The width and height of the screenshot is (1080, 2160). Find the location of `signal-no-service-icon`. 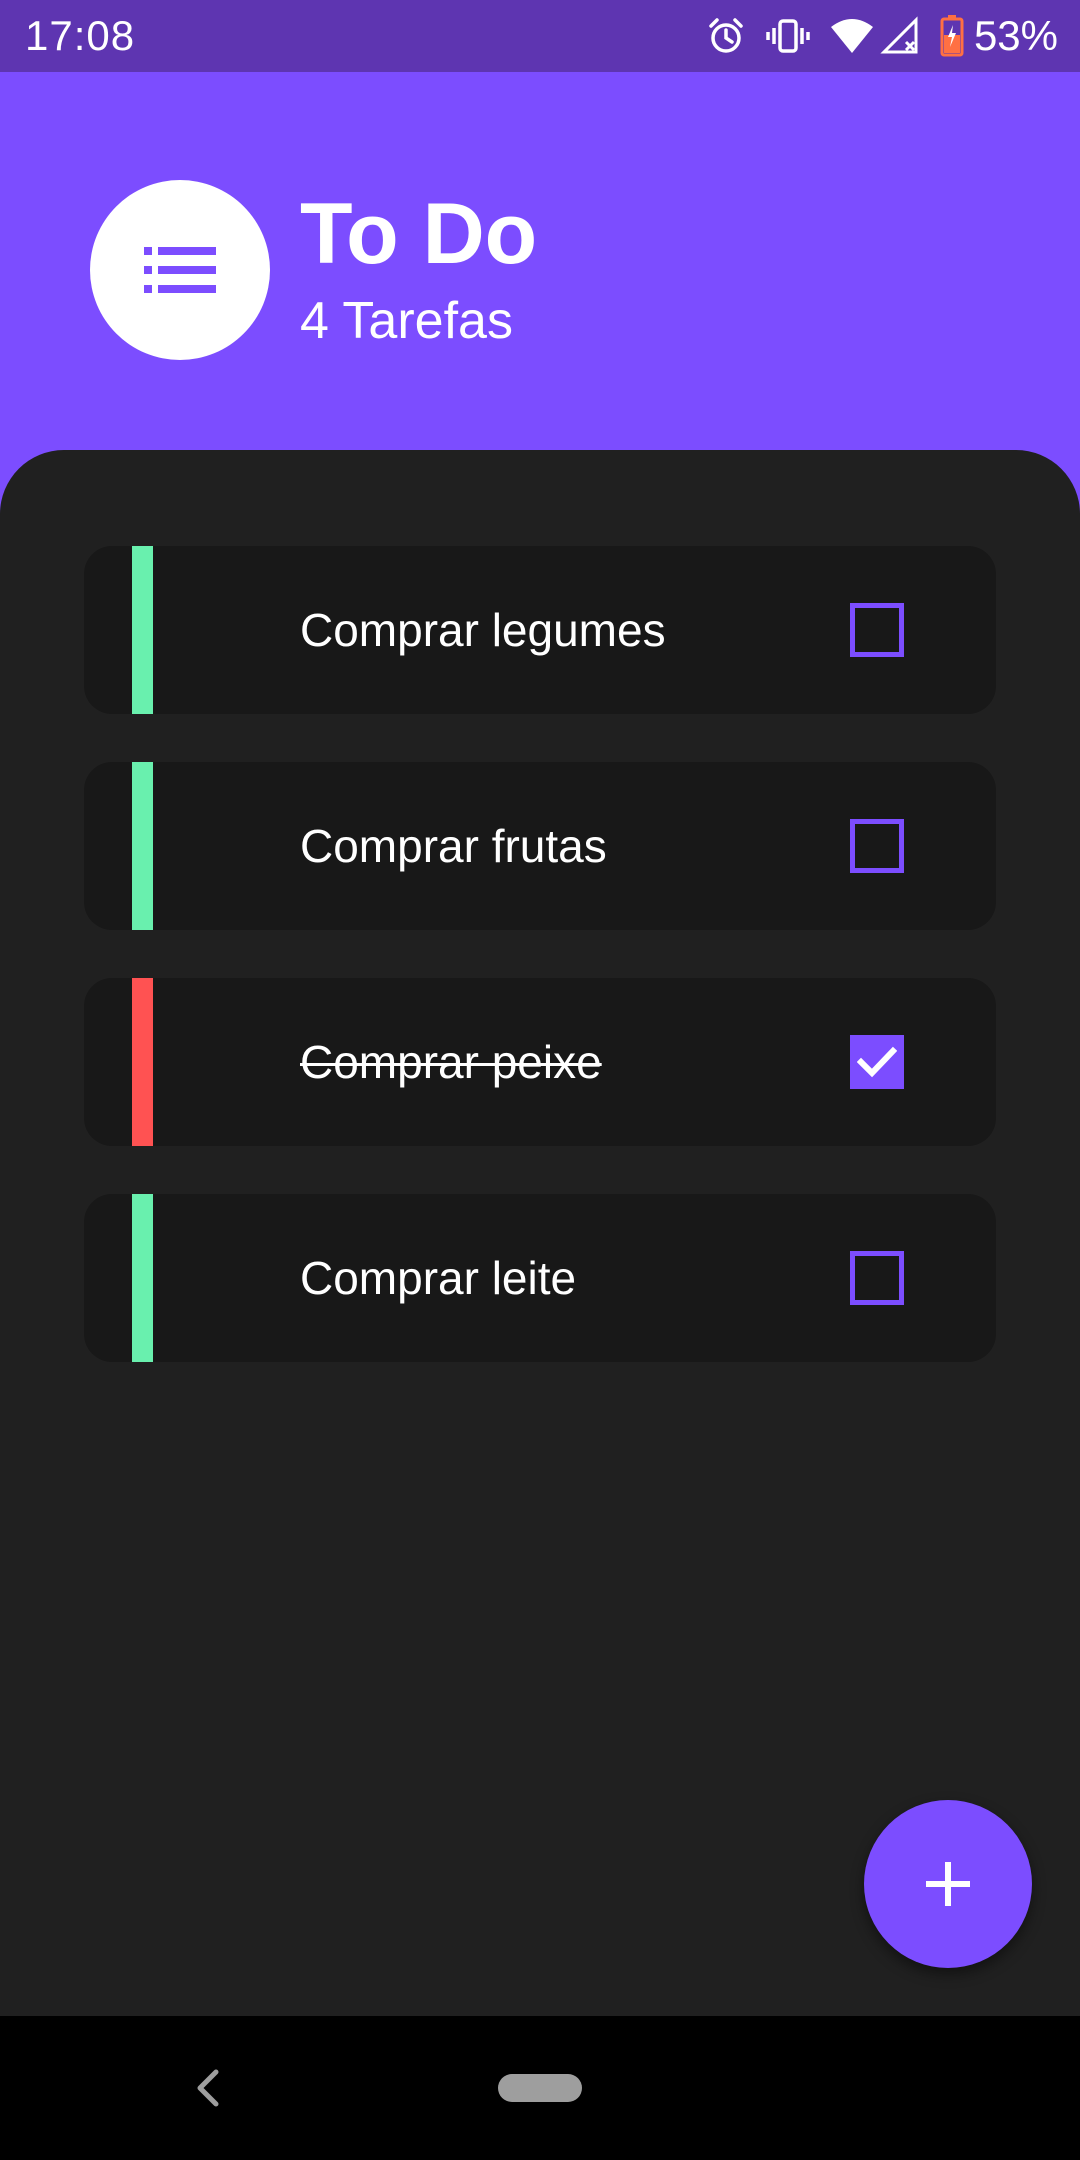

signal-no-service-icon is located at coordinates (900, 36).